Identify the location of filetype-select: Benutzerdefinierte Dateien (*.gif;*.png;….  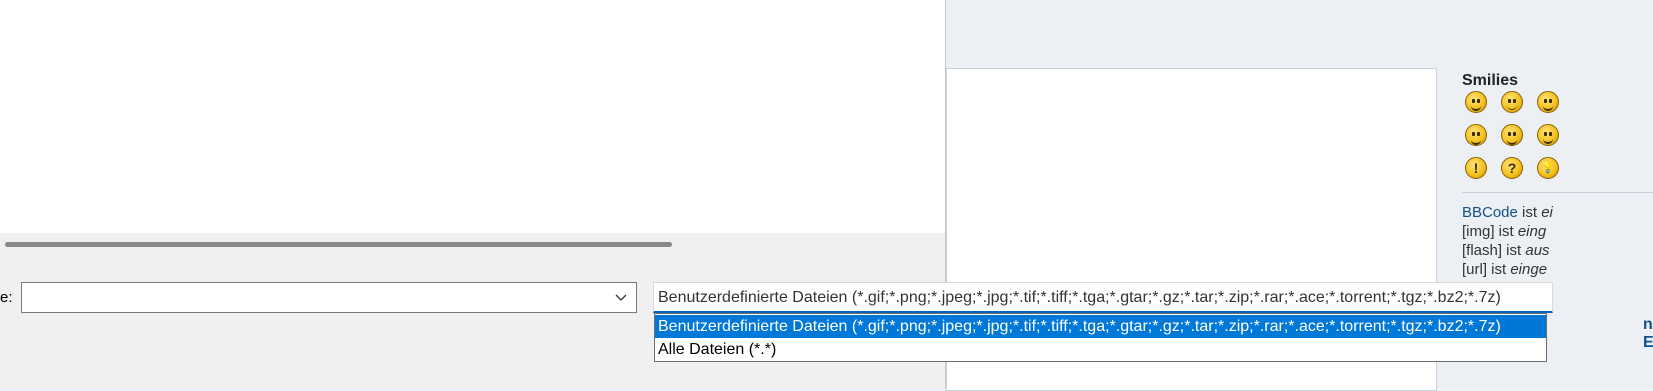
(1103, 297).